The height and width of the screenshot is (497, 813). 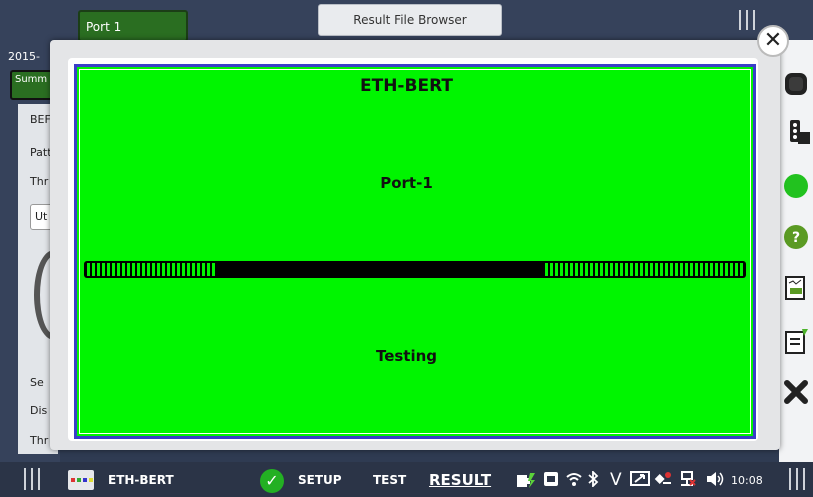 What do you see at coordinates (796, 392) in the screenshot?
I see `reset-icon` at bounding box center [796, 392].